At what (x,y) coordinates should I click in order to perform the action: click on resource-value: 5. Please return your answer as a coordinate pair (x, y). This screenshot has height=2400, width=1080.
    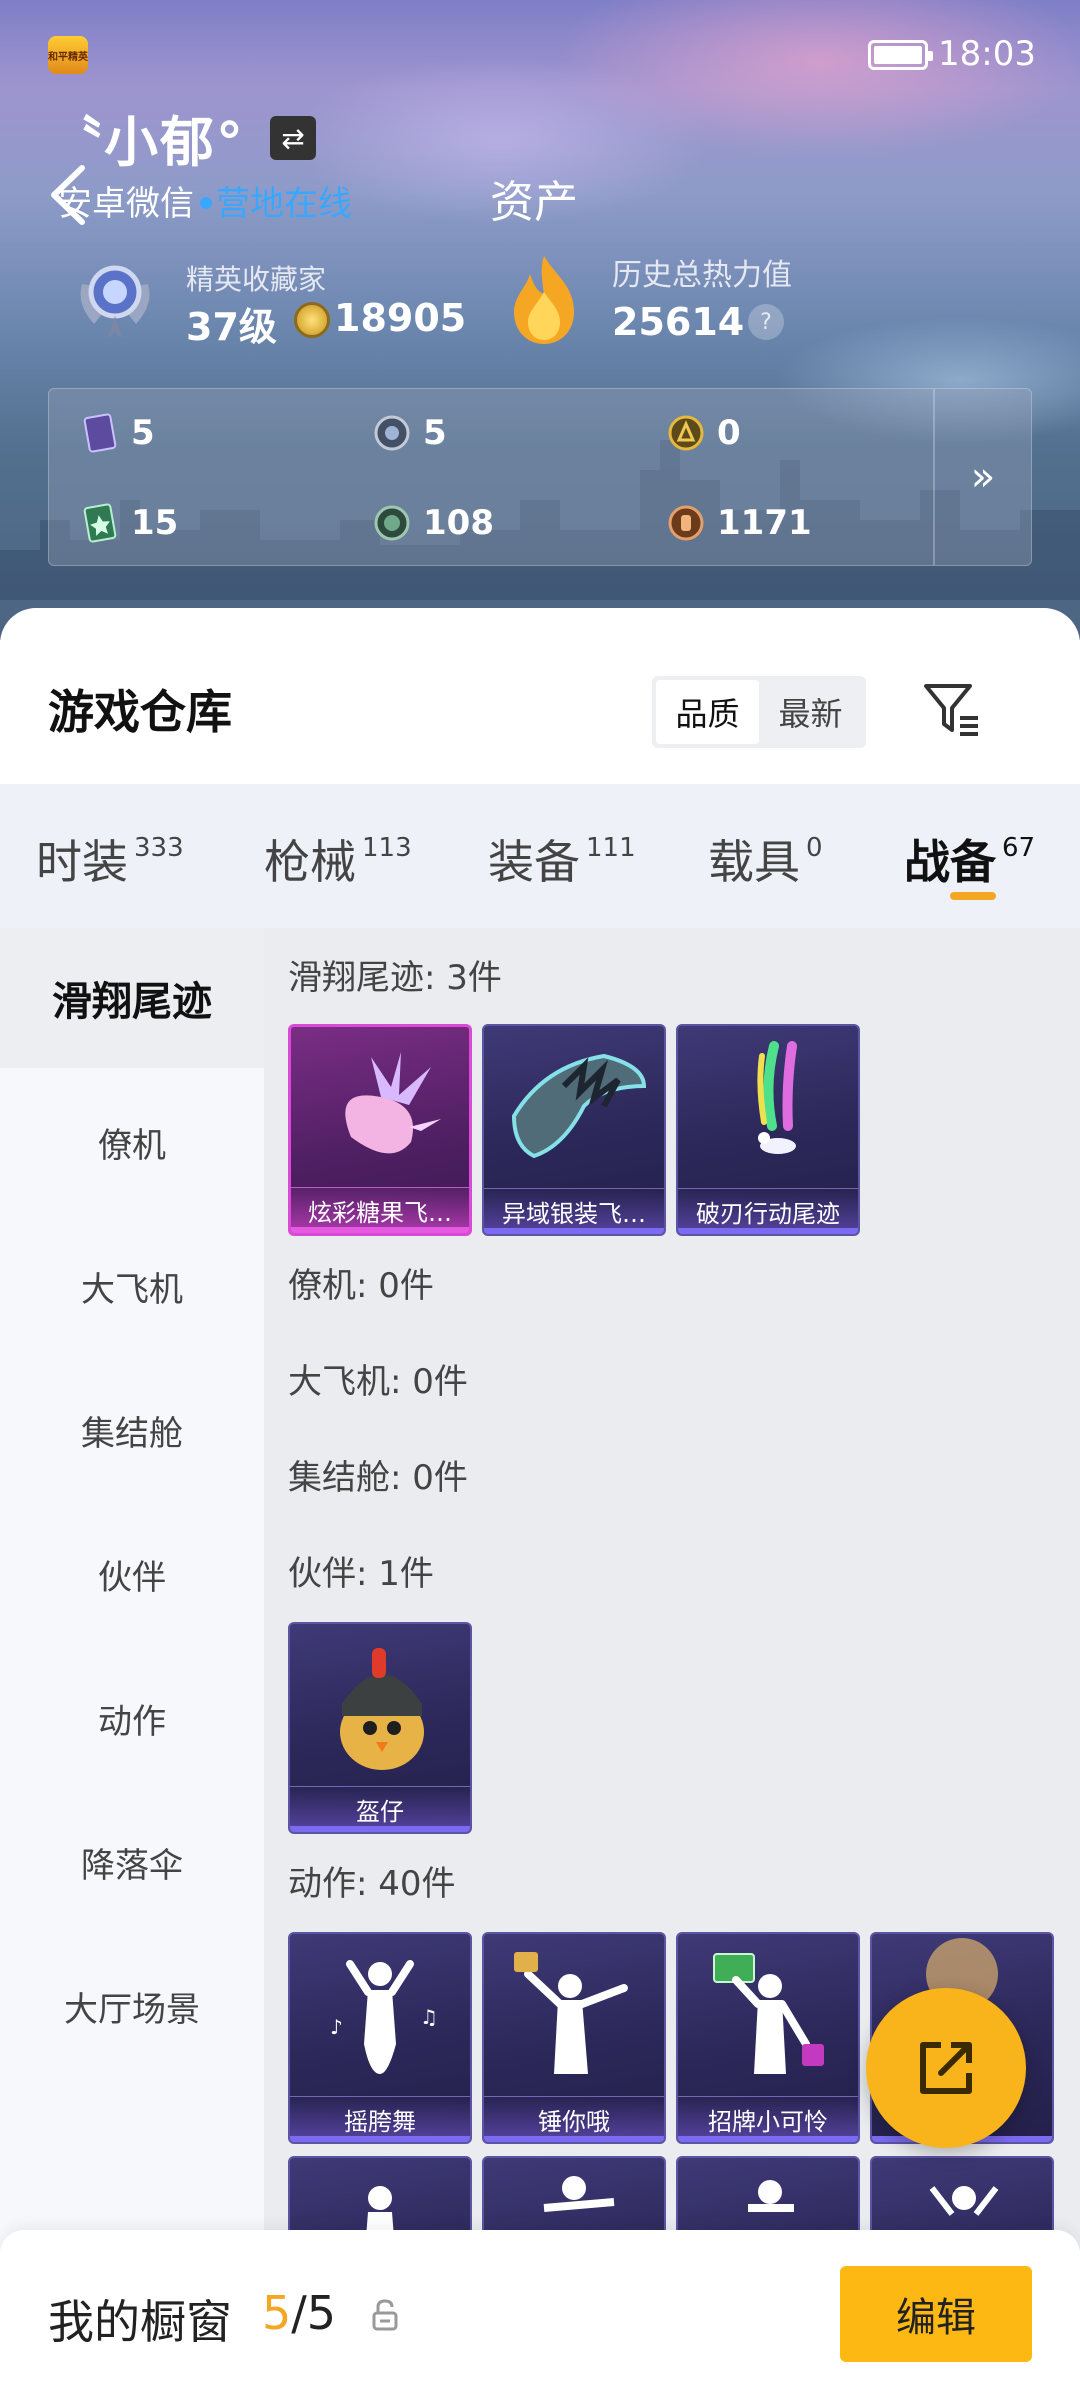
    Looking at the image, I should click on (435, 433).